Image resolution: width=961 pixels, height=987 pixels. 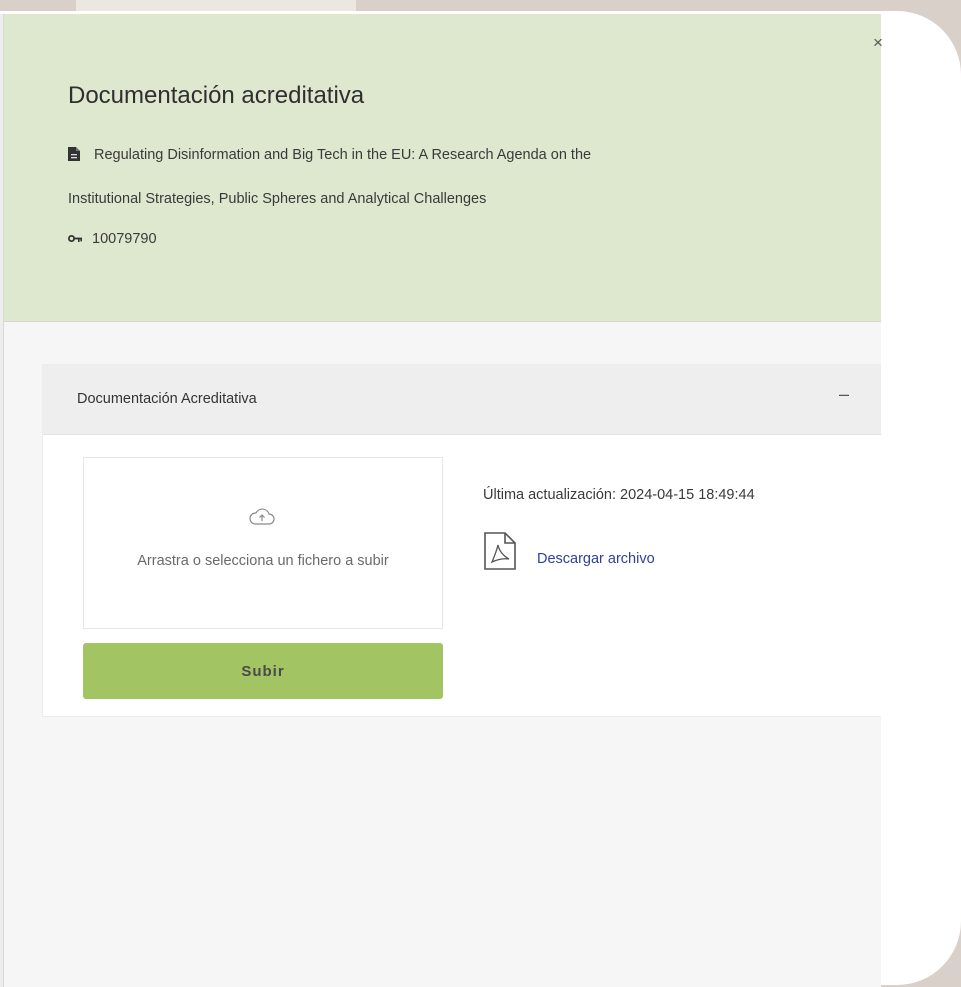 I want to click on close-icon: ×, so click(x=878, y=42).